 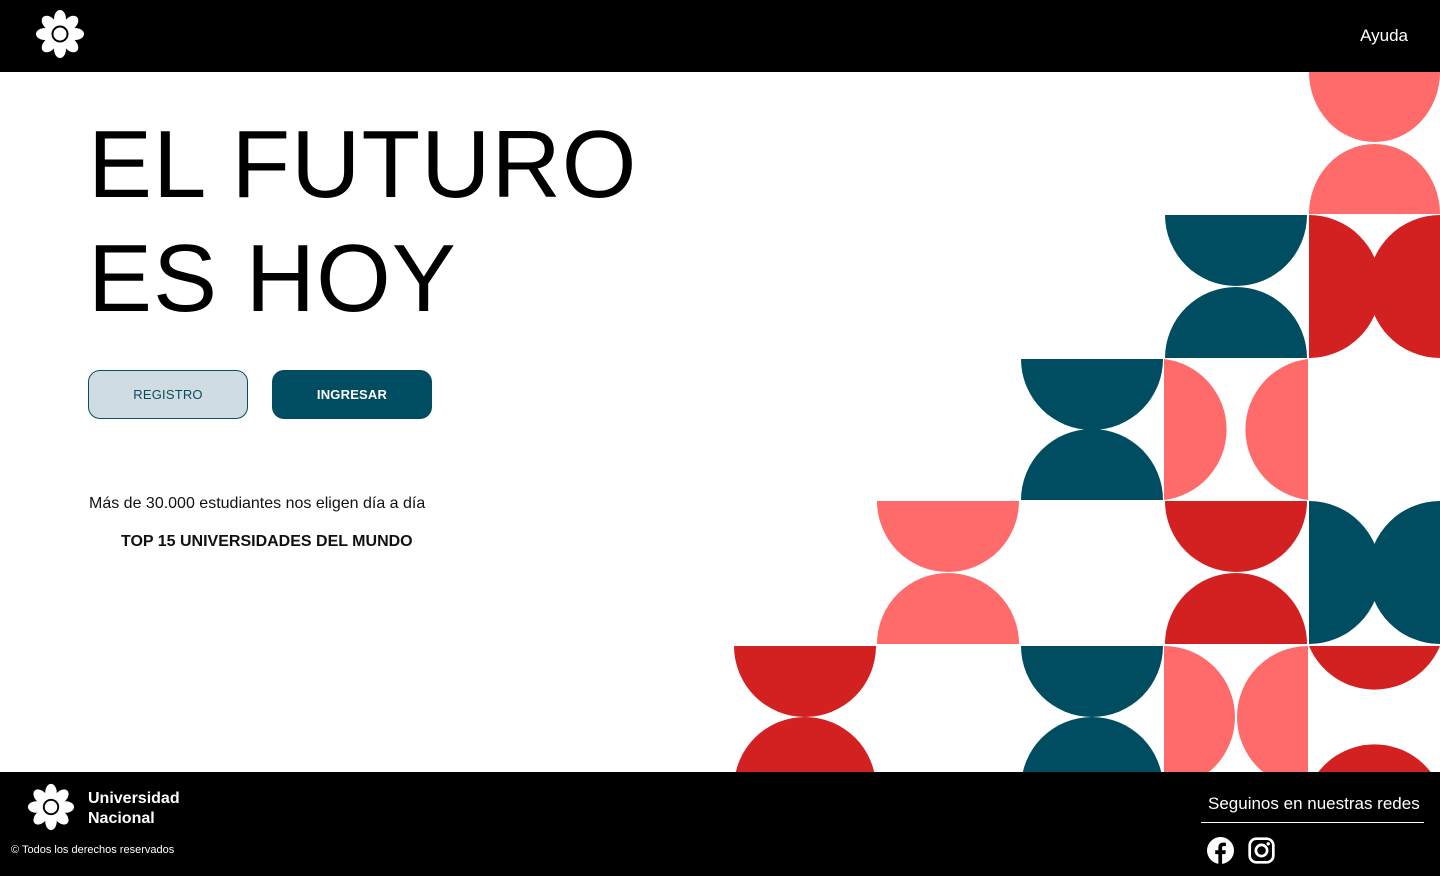 I want to click on top-navbar: Ayuda, so click(x=720, y=36).